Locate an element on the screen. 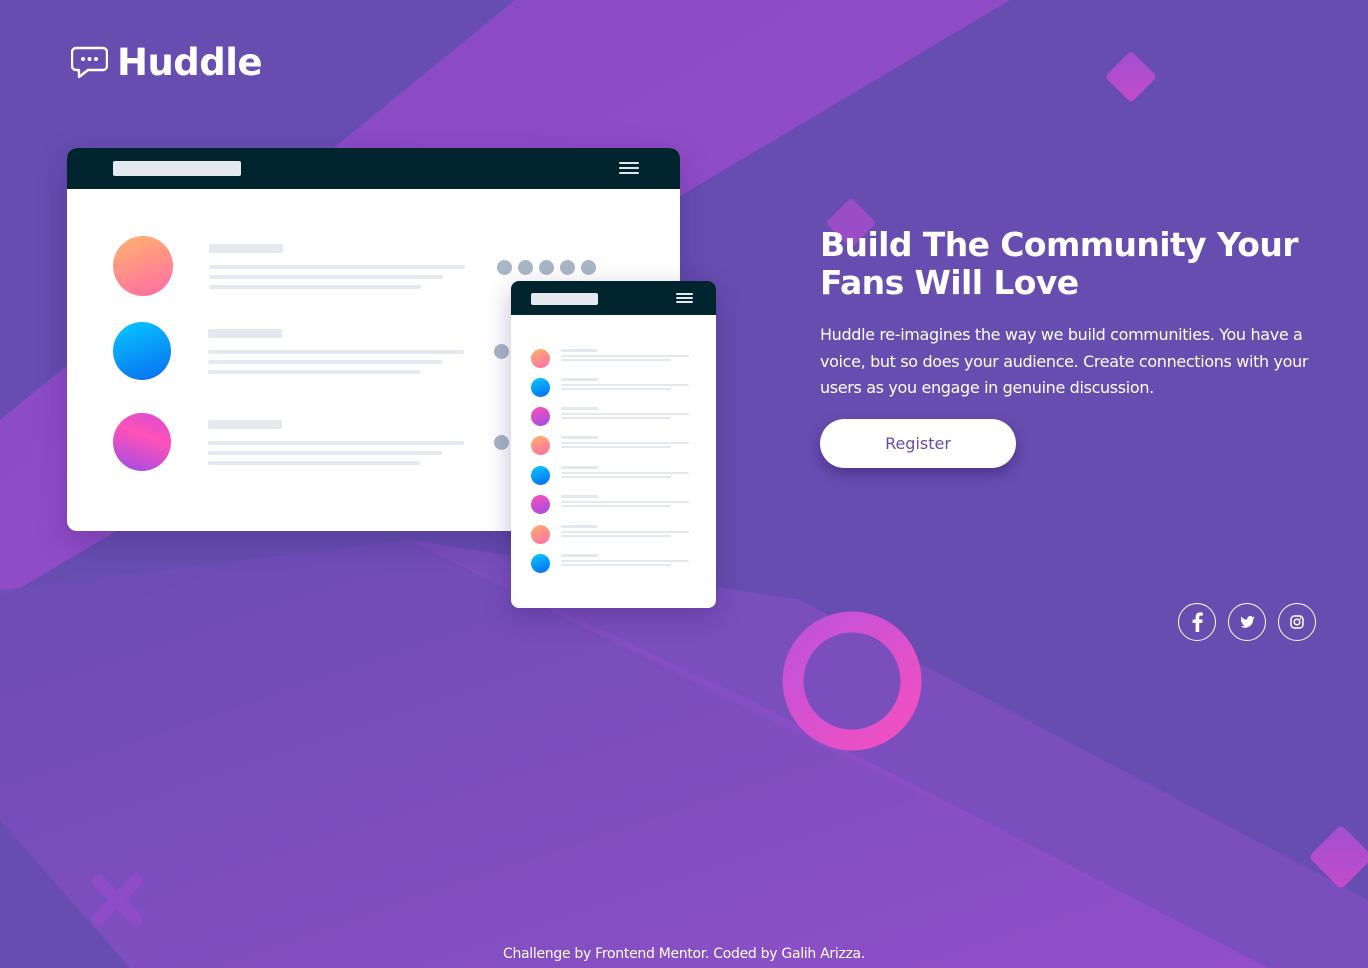 The width and height of the screenshot is (1368, 968). facebook-link is located at coordinates (1197, 622).